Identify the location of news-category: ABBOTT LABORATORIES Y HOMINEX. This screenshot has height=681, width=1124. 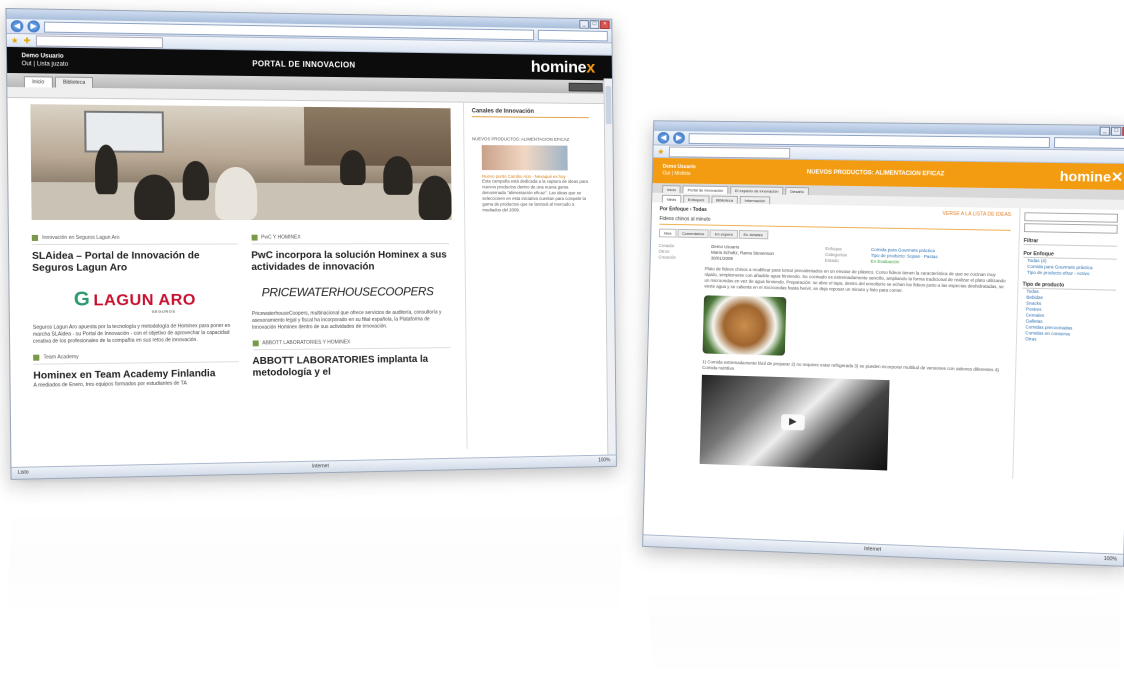
(351, 343).